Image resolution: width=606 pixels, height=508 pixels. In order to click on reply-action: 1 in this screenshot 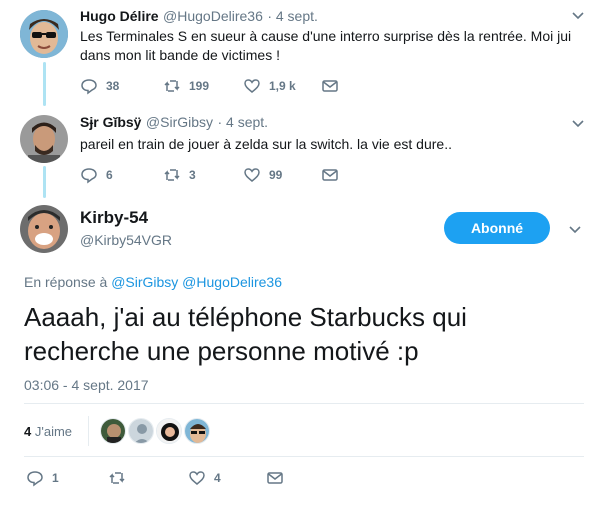, I will do `click(42, 478)`.